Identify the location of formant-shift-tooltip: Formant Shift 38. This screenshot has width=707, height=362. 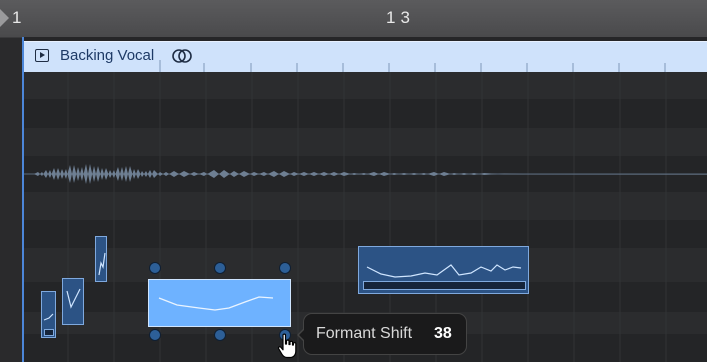
(382, 334).